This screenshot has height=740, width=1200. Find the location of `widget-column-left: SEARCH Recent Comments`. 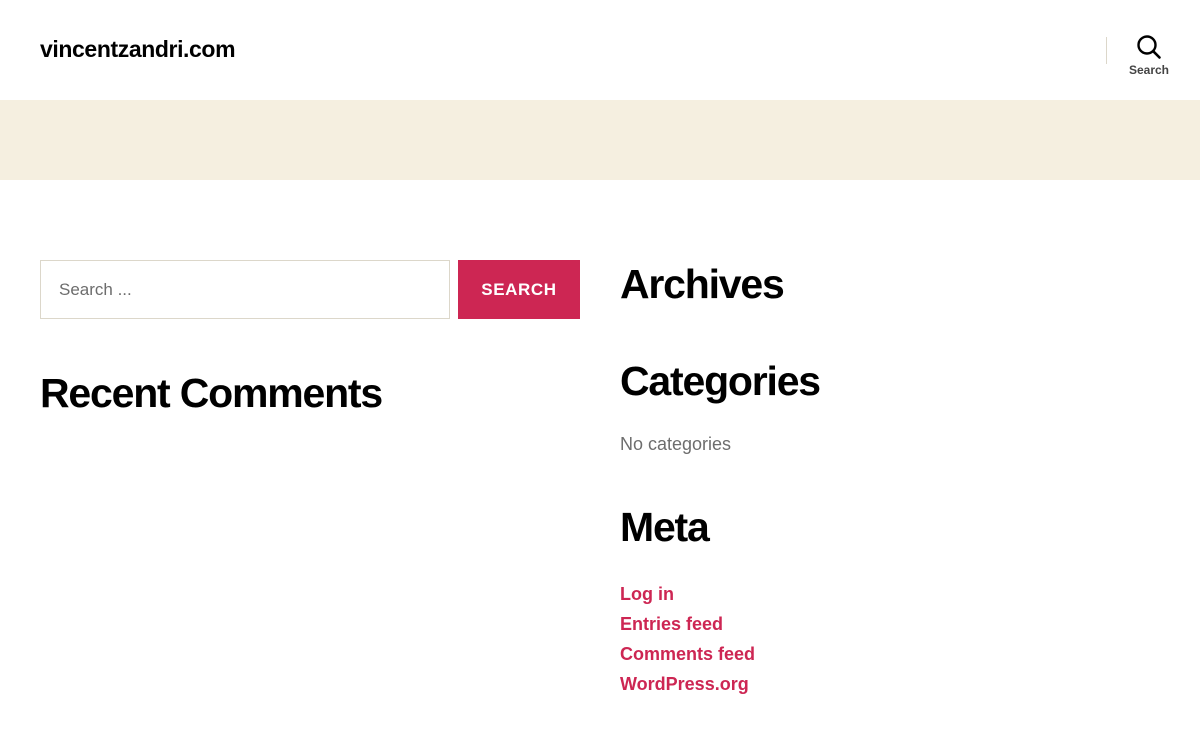

widget-column-left: SEARCH Recent Comments is located at coordinates (310, 338).